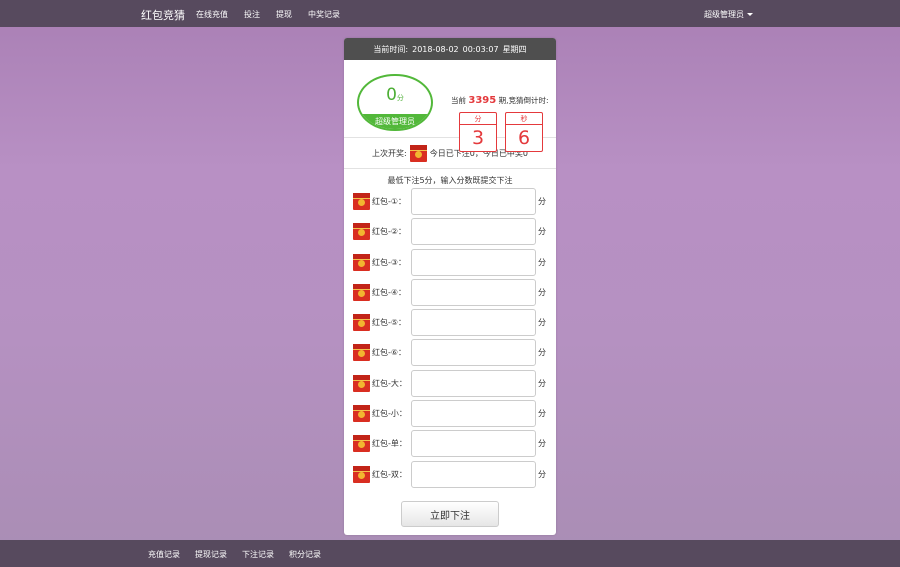 The height and width of the screenshot is (567, 900). I want to click on bet-label: 红包-⑤：, so click(389, 323).